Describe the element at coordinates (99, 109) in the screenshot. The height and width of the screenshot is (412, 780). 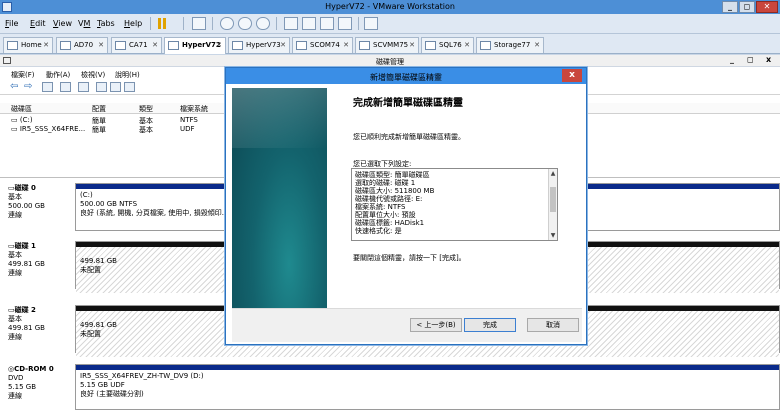
I see `col-layout: 配置` at that location.